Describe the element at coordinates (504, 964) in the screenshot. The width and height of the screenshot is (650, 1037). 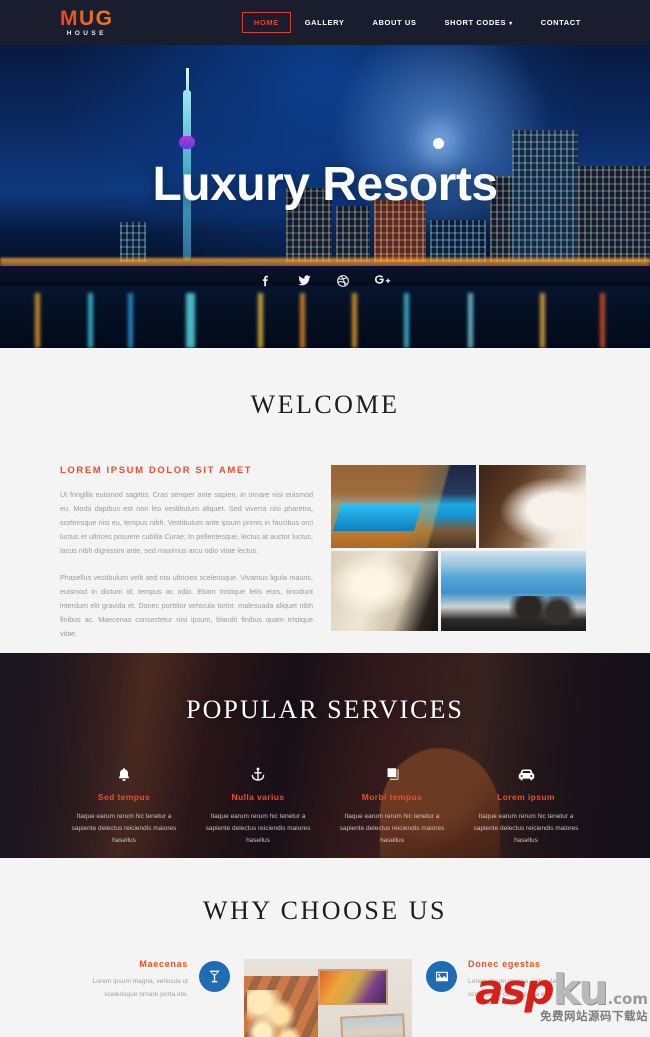
I see `why-feature-heading: Donec egestas` at that location.